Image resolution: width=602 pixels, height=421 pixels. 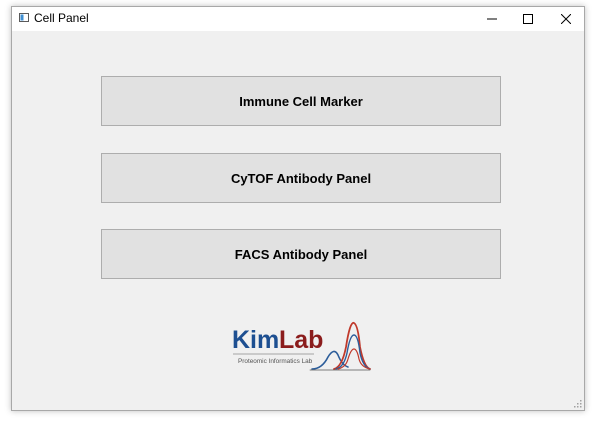 What do you see at coordinates (255, 340) in the screenshot?
I see `logo-name-kim: Kim` at bounding box center [255, 340].